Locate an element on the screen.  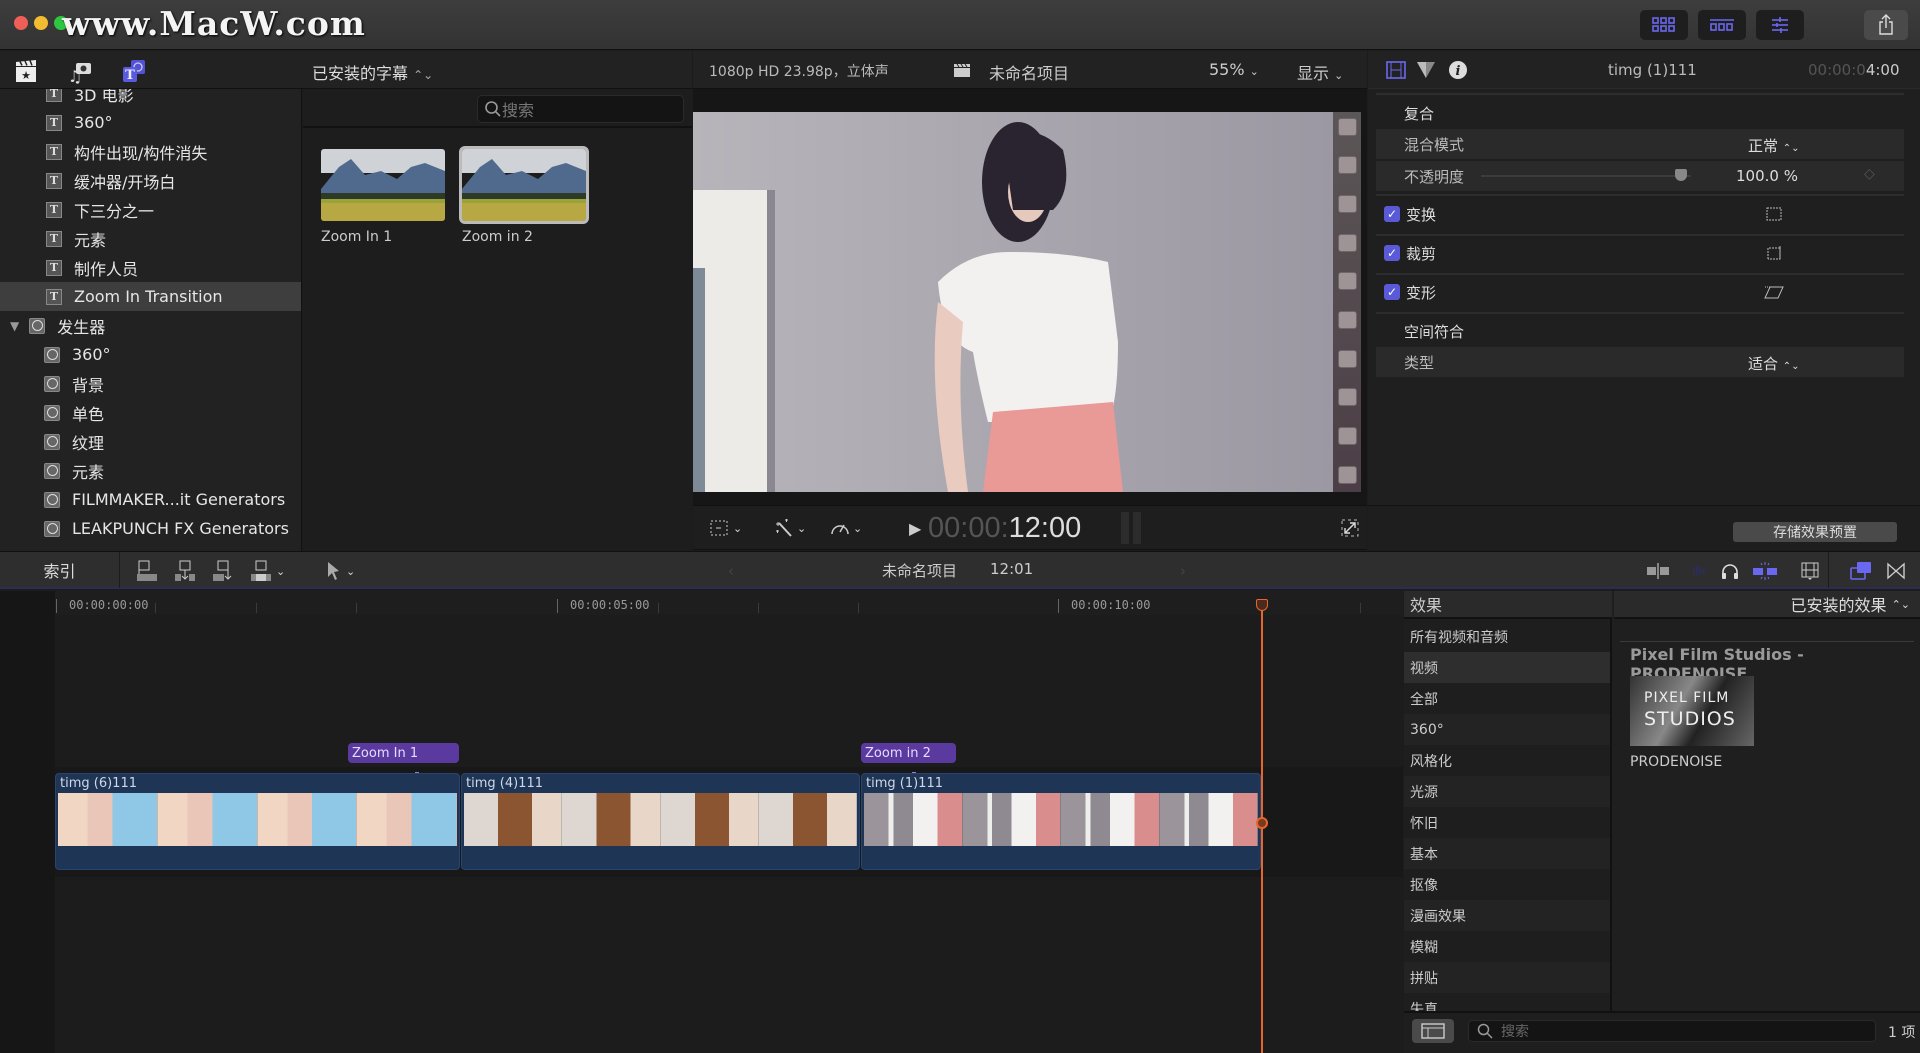
fullscreen-button is located at coordinates (1350, 530).